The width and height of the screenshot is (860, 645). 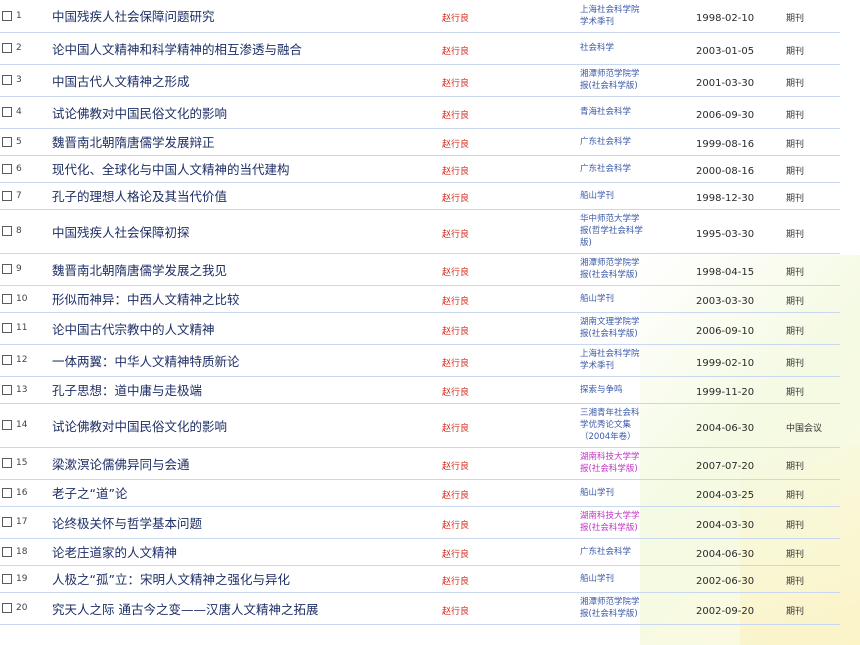 What do you see at coordinates (246, 578) in the screenshot?
I see `result-title-link: 人极之“孤”立：宋明人文精神之强化与异化` at bounding box center [246, 578].